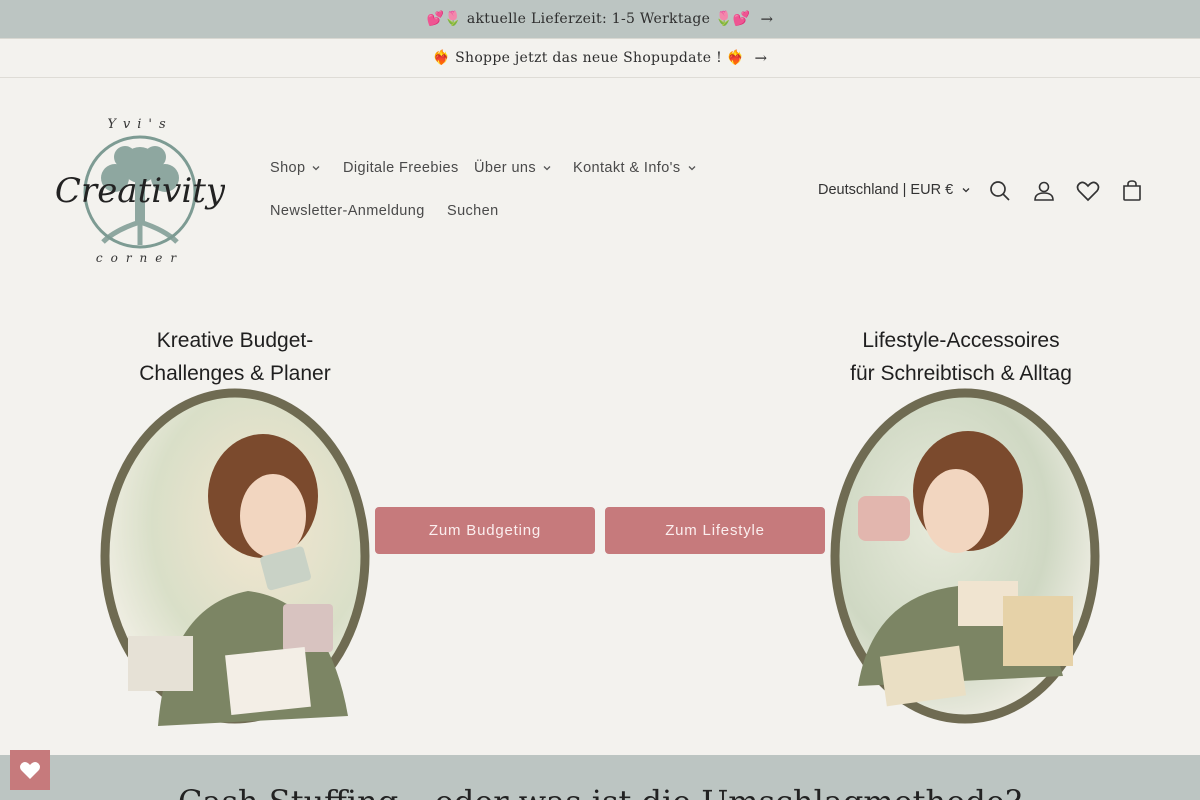 This screenshot has width=1200, height=800. I want to click on locale-label: Deutschland | EUR €, so click(886, 190).